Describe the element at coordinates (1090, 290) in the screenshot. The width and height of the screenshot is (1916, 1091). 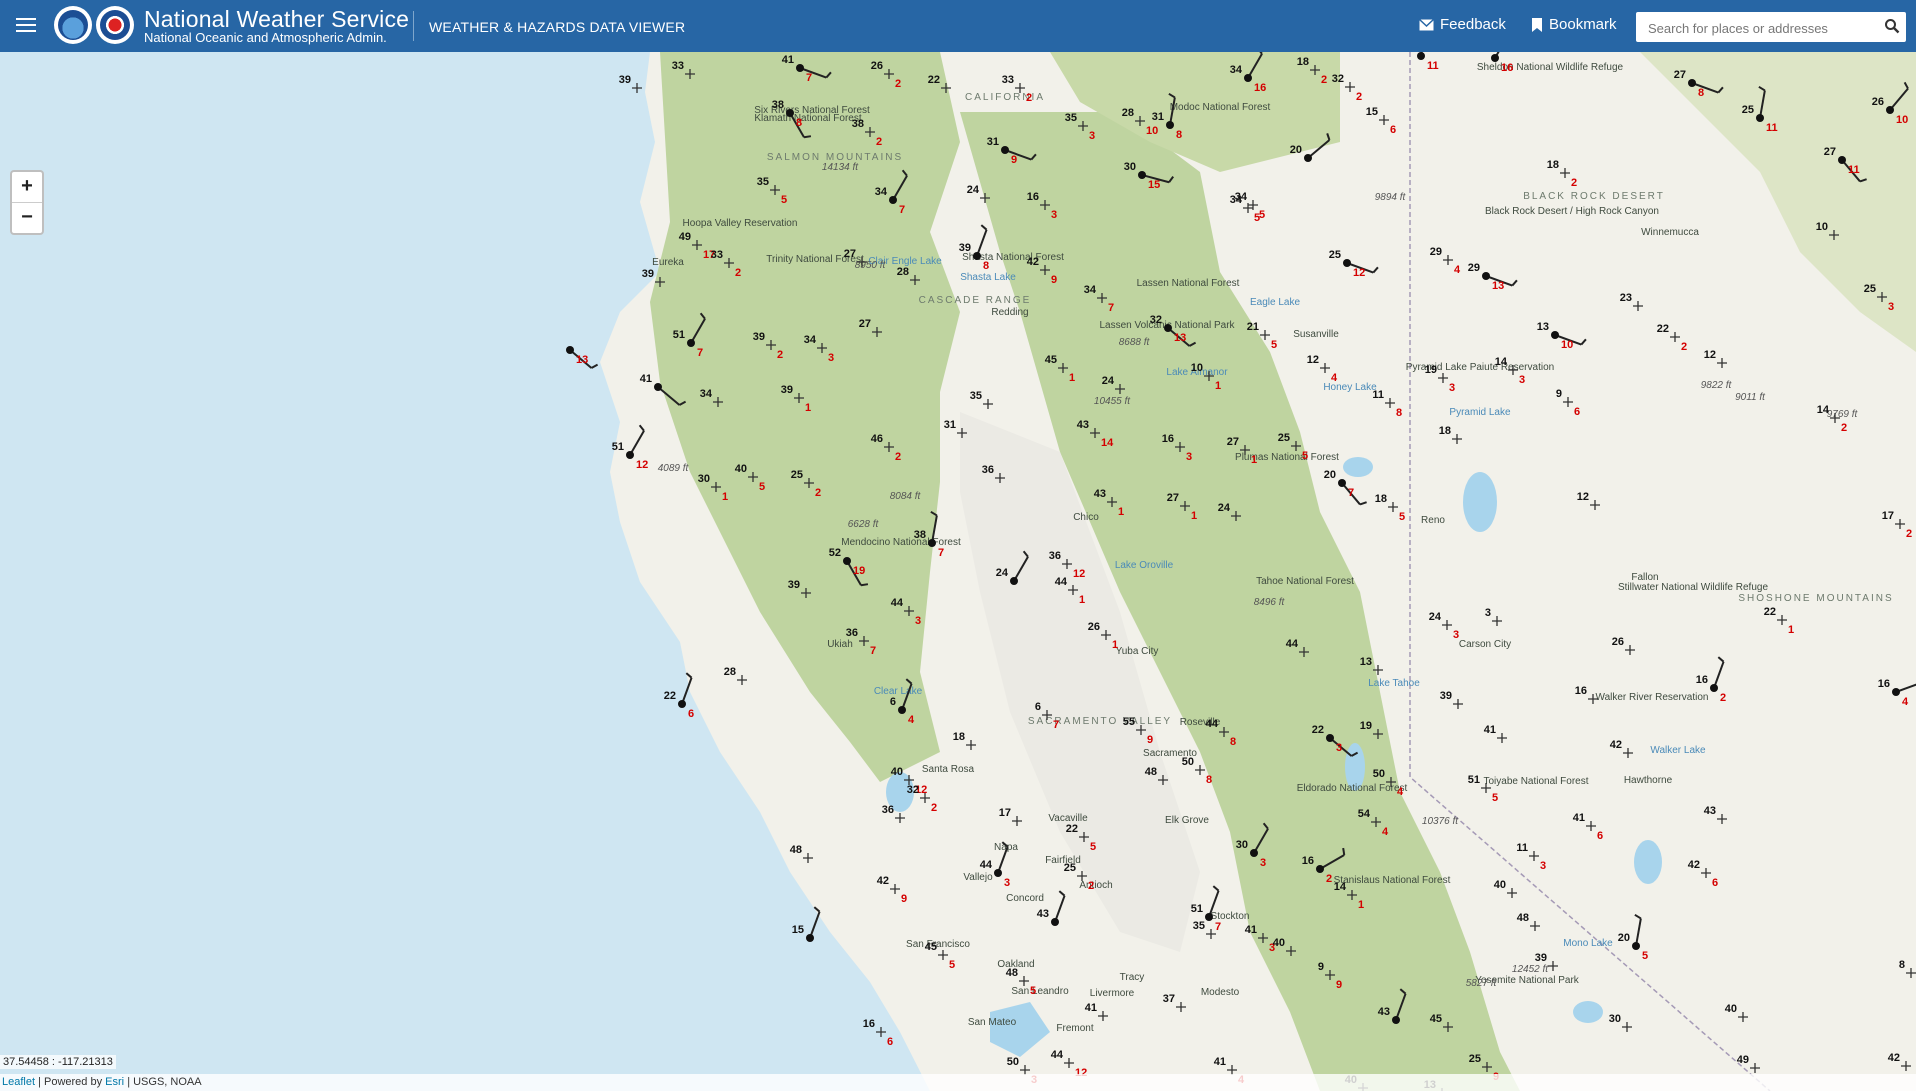
I see `temperature-label: 34` at that location.